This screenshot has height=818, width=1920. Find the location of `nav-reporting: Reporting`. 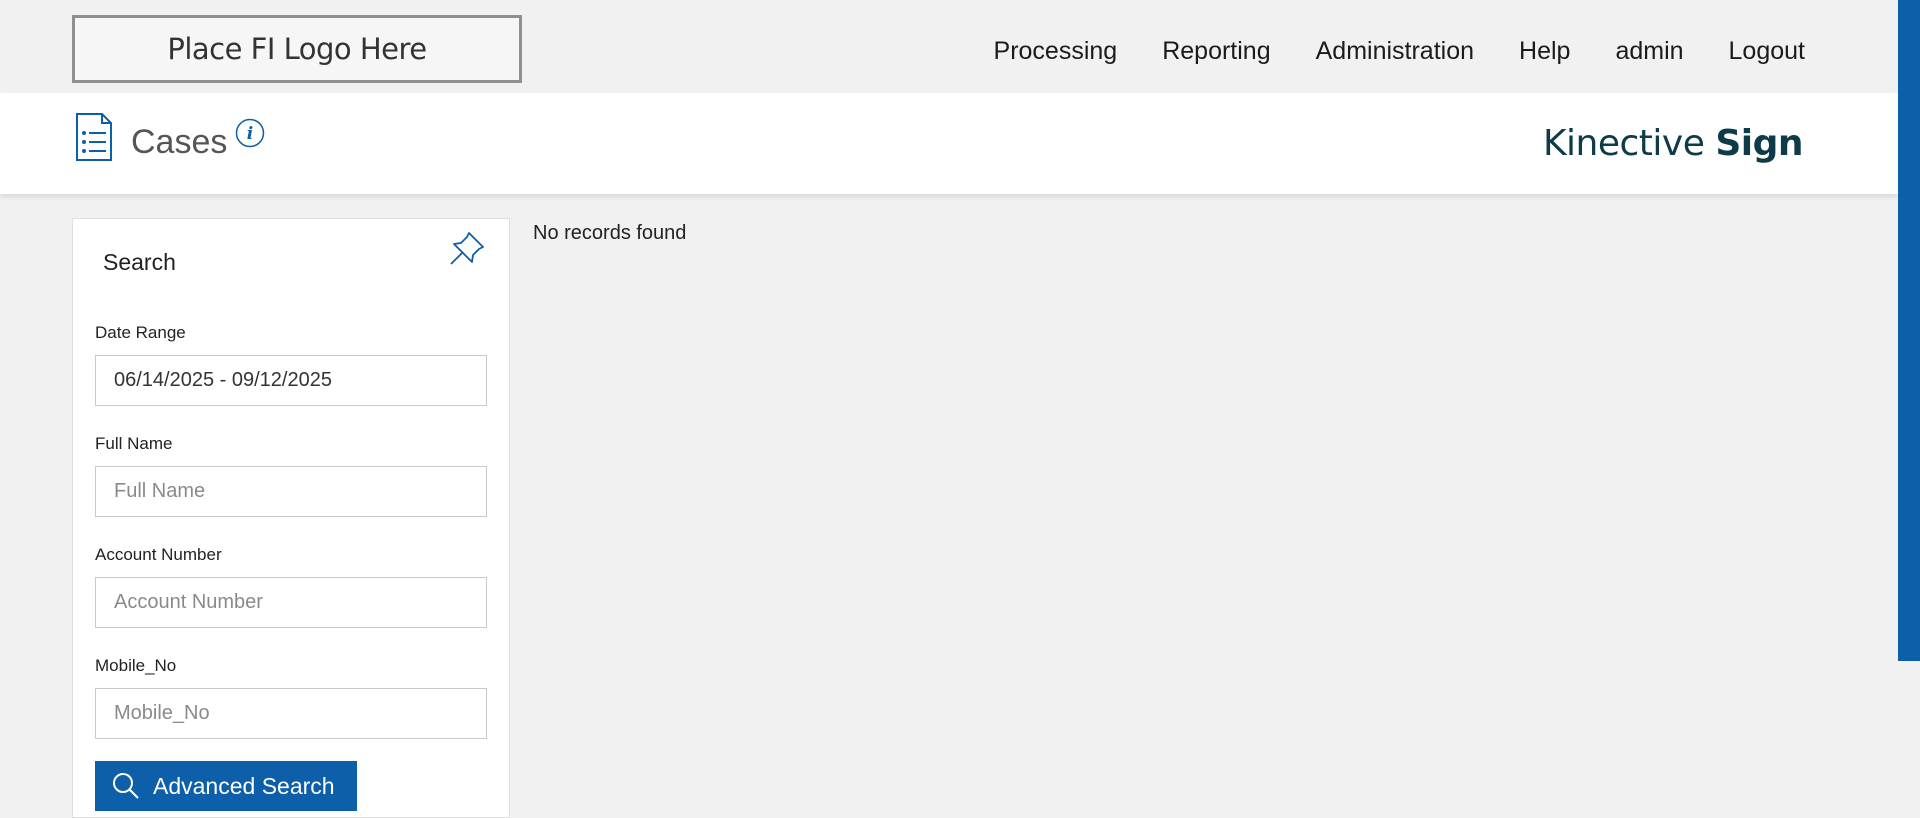

nav-reporting: Reporting is located at coordinates (1216, 51).